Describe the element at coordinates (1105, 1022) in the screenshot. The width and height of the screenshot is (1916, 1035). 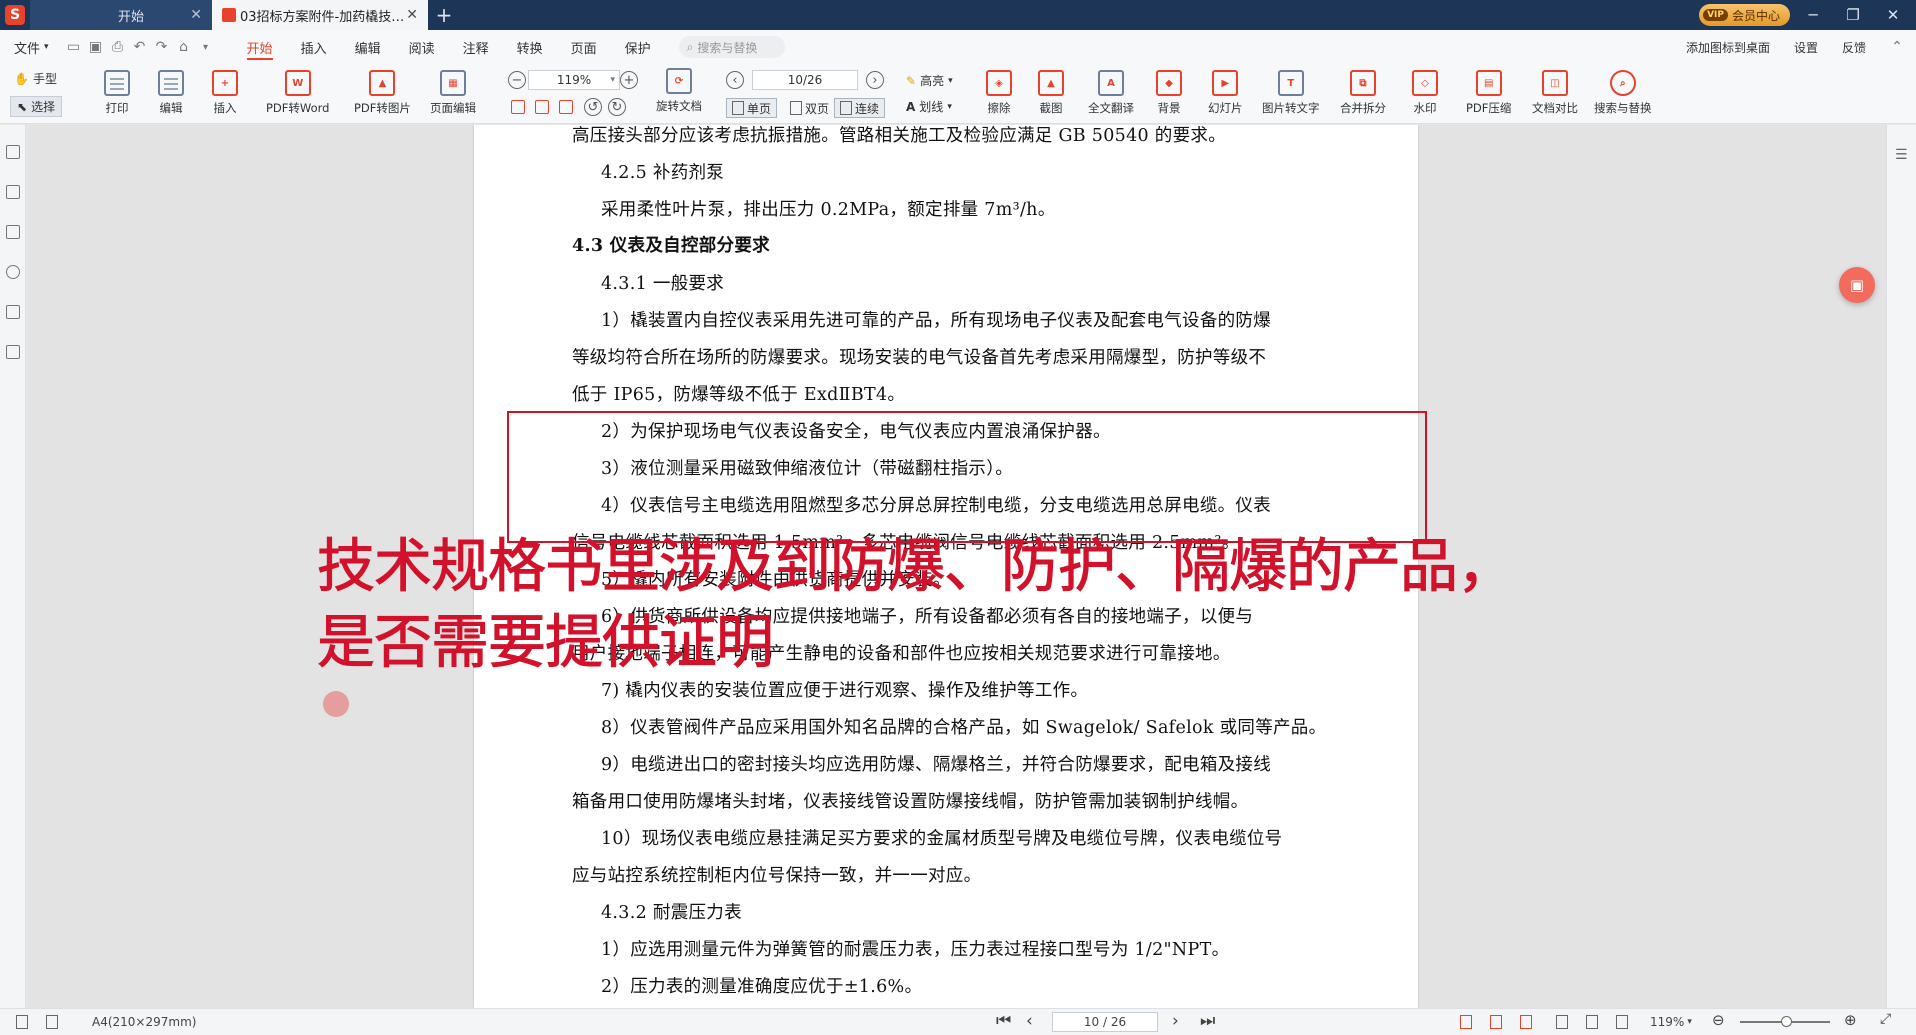
I see `status-page-input: 10 / 26` at that location.